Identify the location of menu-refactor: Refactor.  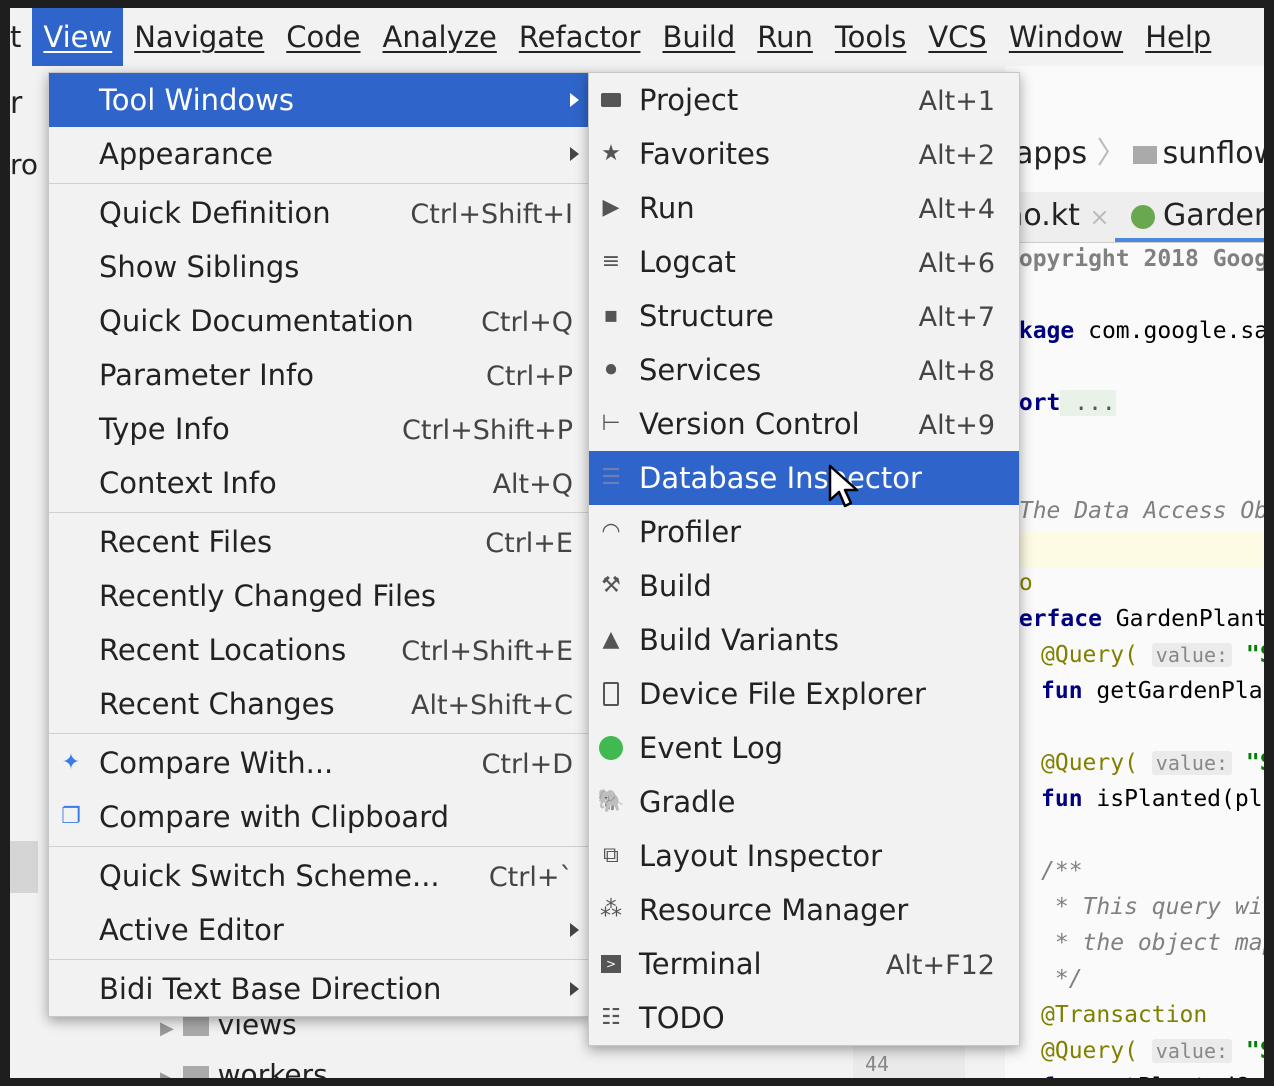
(580, 37).